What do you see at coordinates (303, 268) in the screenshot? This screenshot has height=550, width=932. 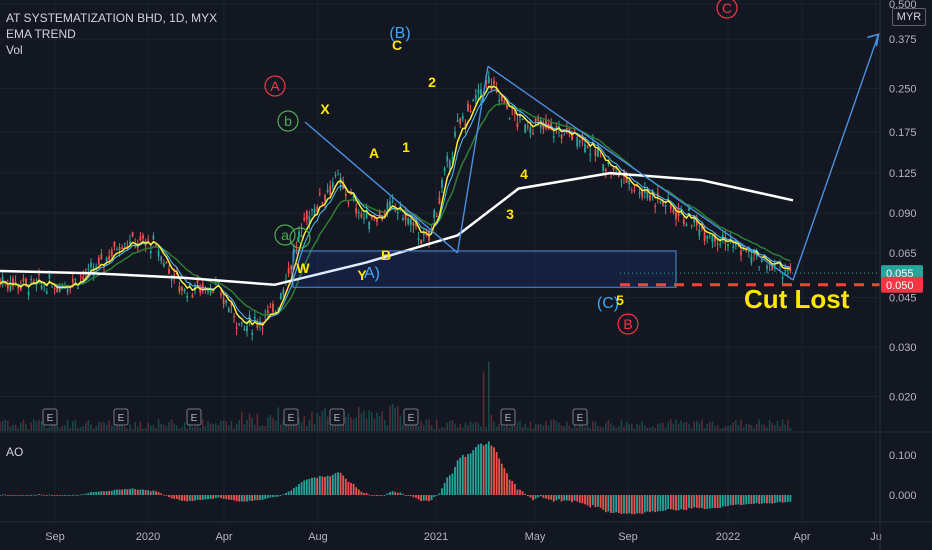 I see `wave-label: W` at bounding box center [303, 268].